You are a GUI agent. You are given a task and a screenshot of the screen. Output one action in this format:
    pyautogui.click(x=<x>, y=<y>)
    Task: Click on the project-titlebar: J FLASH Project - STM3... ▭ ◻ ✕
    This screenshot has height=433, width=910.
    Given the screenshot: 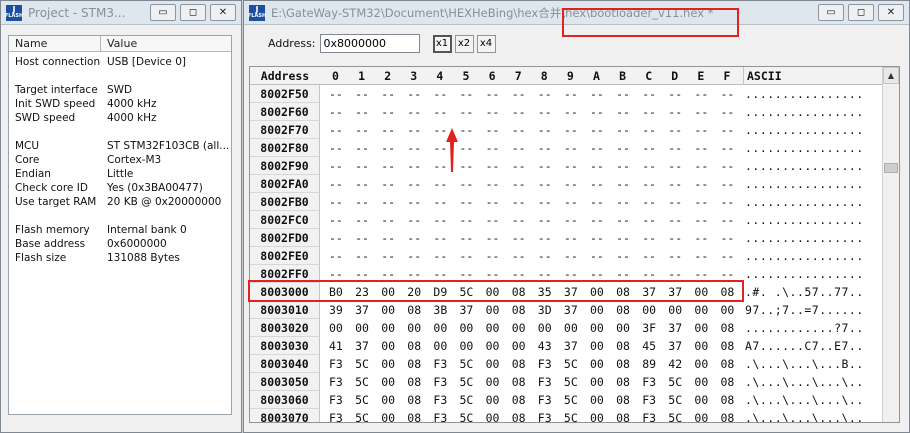 What is the action you would take?
    pyautogui.click(x=121, y=13)
    